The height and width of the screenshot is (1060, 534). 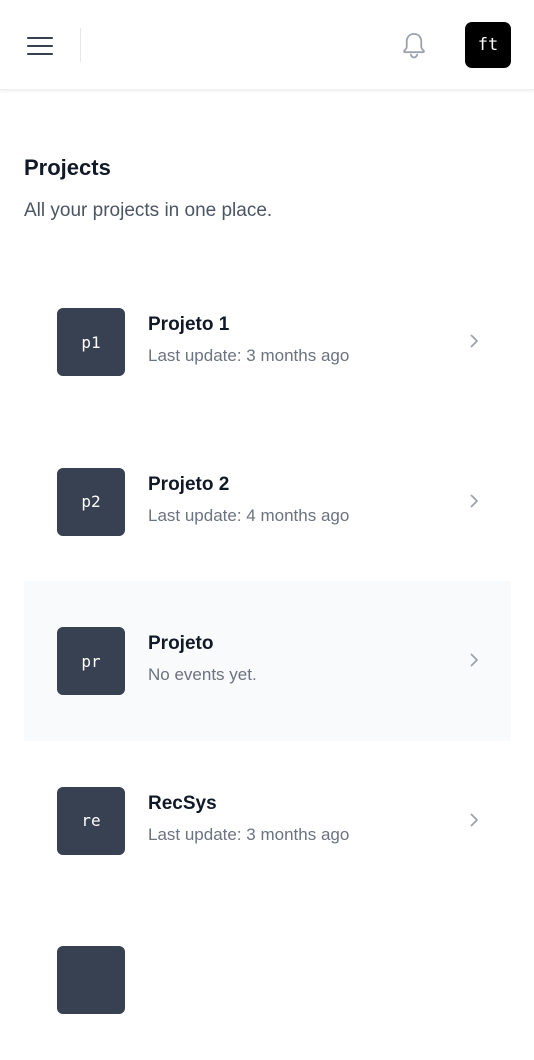 I want to click on project-name: RecSys, so click(x=182, y=803).